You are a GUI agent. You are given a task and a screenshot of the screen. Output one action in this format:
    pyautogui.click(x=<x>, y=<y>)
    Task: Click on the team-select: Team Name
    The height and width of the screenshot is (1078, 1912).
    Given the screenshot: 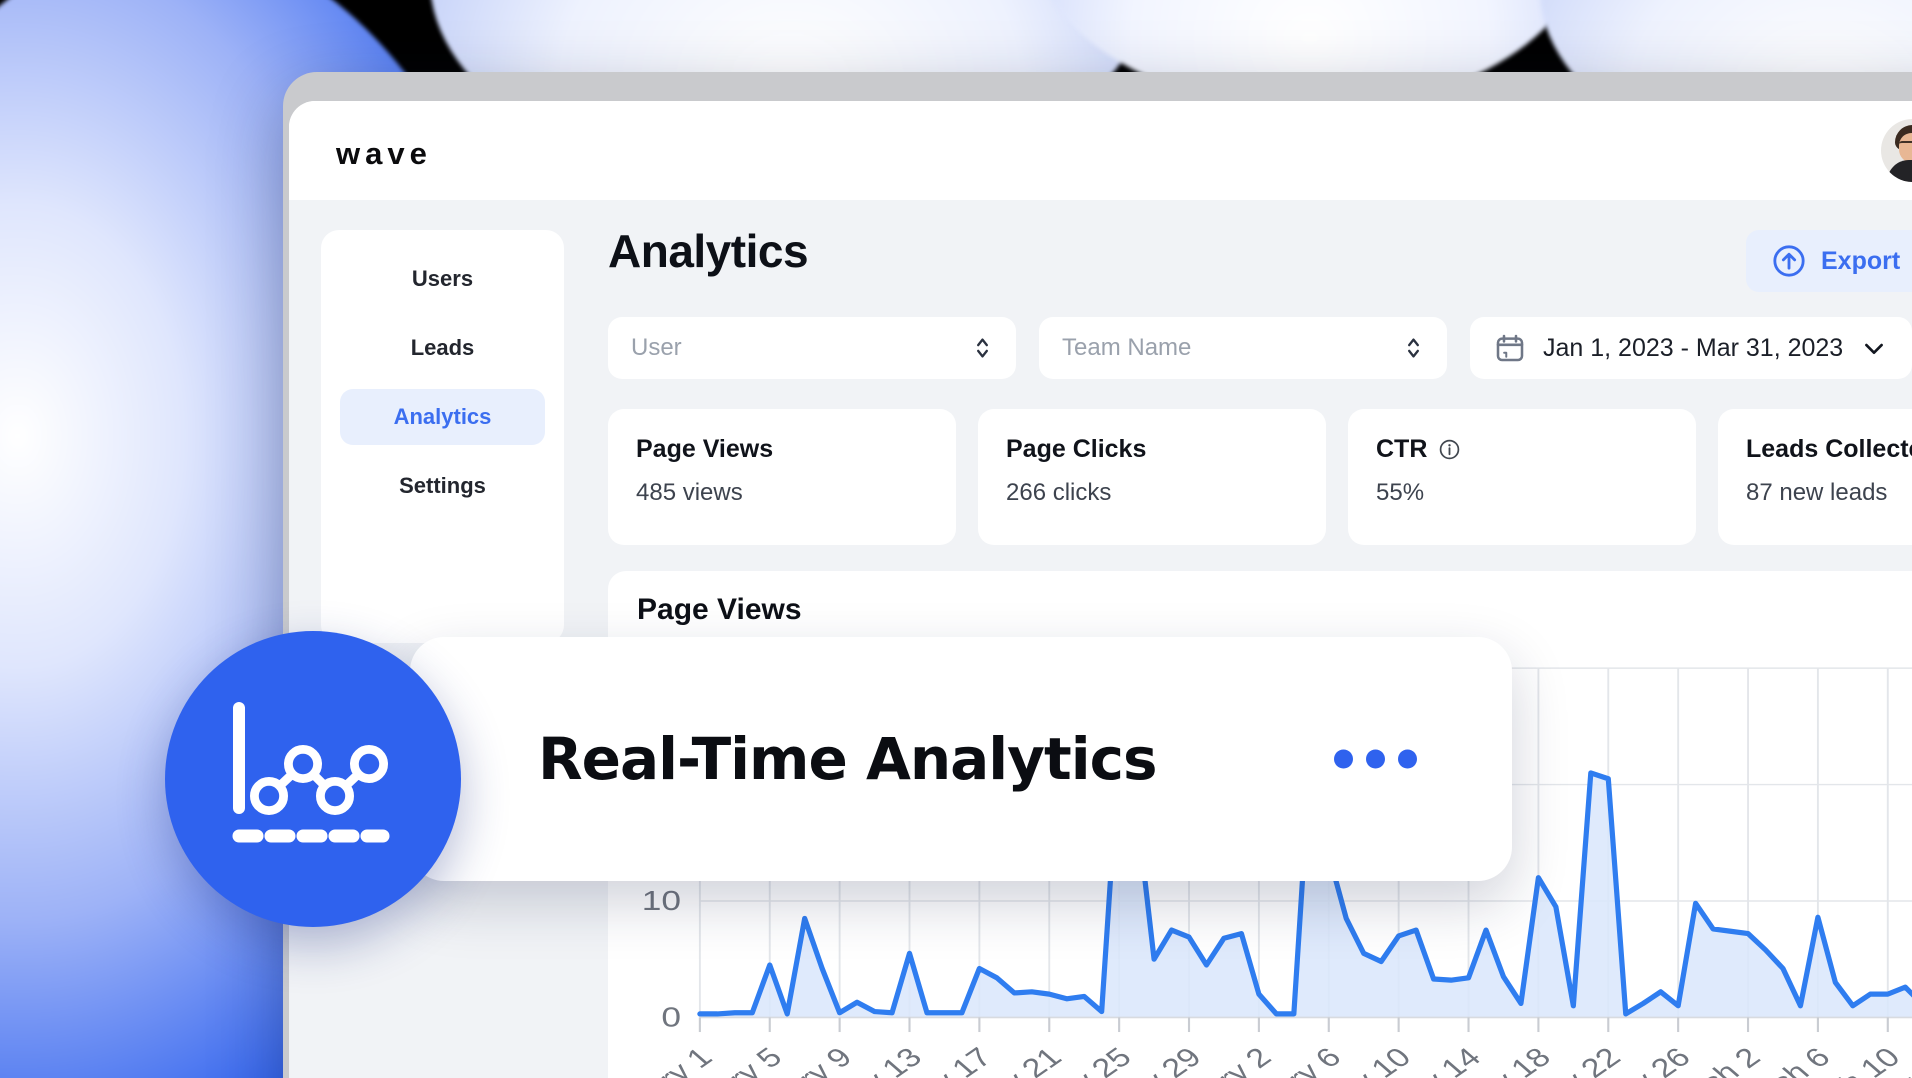 What is the action you would take?
    pyautogui.click(x=1243, y=348)
    